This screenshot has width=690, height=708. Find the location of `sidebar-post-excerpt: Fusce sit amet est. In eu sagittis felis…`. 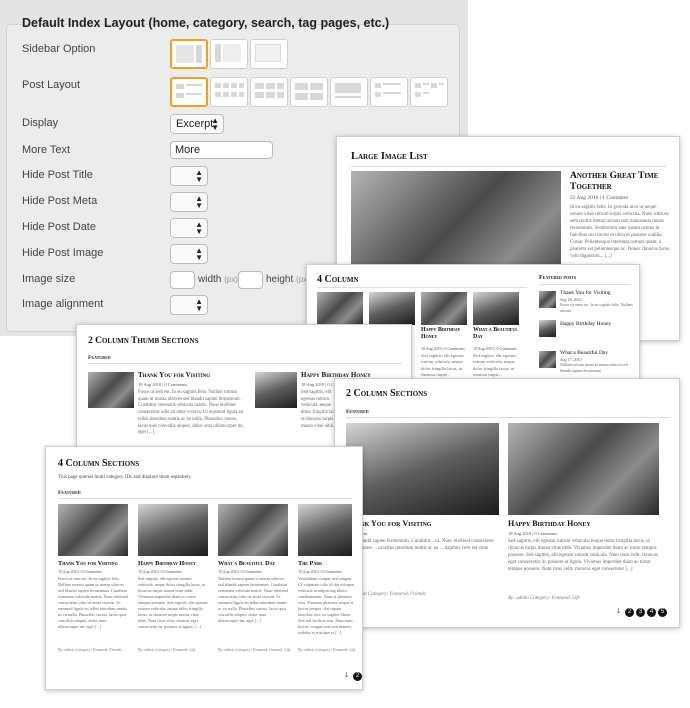

sidebar-post-excerpt: Fusce sit amet est. In eu sagittis felis… is located at coordinates (596, 307).